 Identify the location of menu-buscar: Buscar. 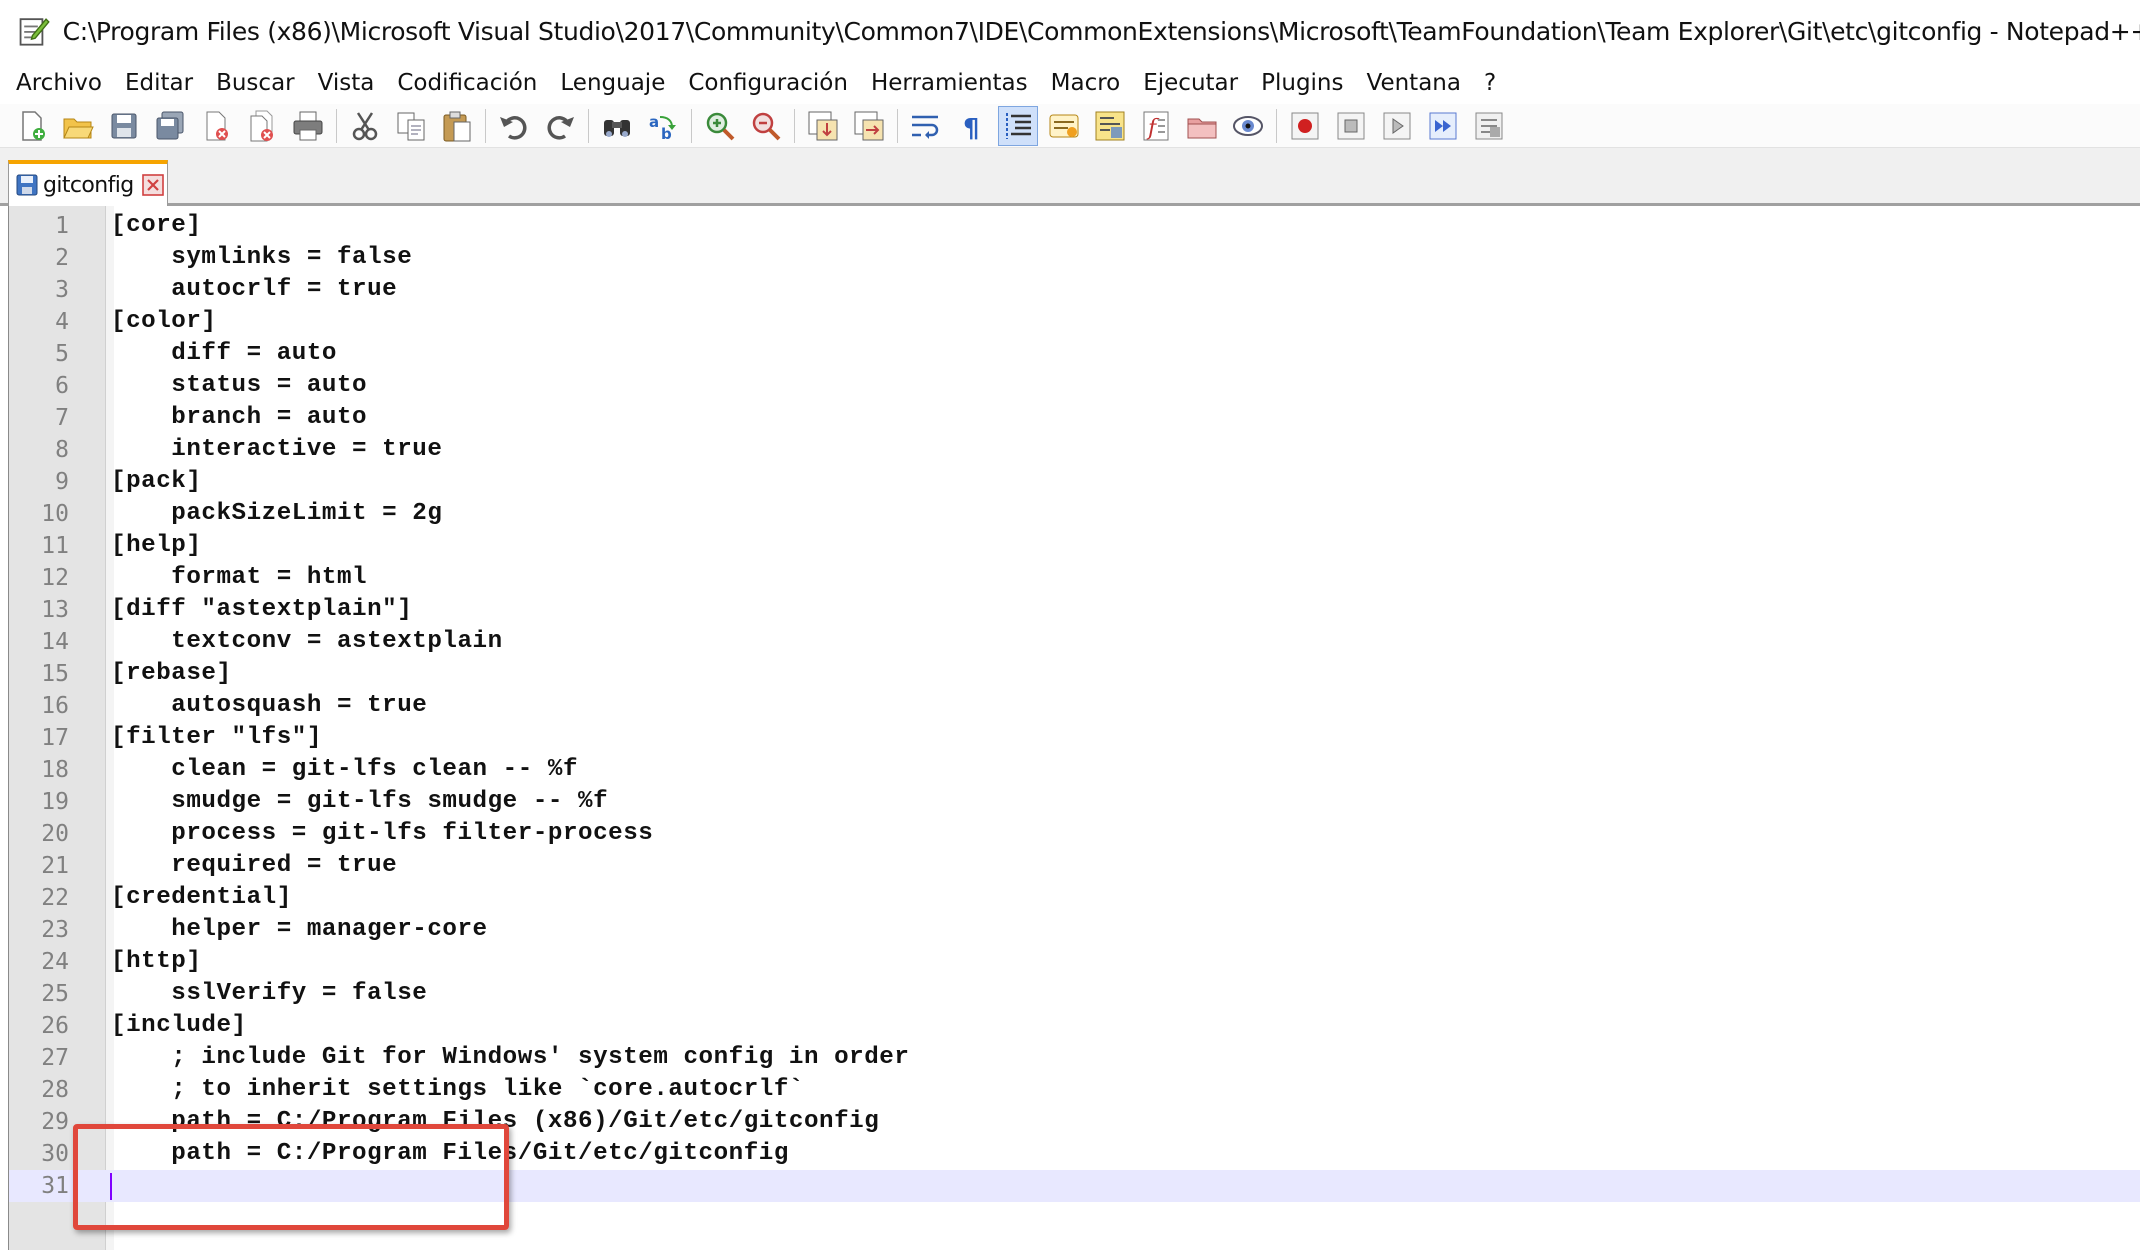
(256, 83).